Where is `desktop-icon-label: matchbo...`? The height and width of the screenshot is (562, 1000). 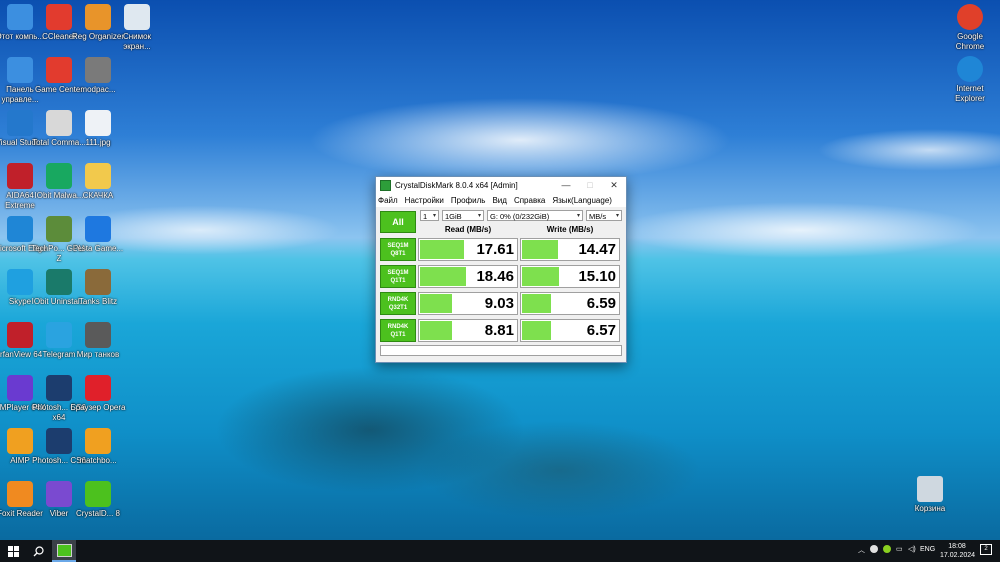
desktop-icon-label: matchbo... is located at coordinates (98, 460).